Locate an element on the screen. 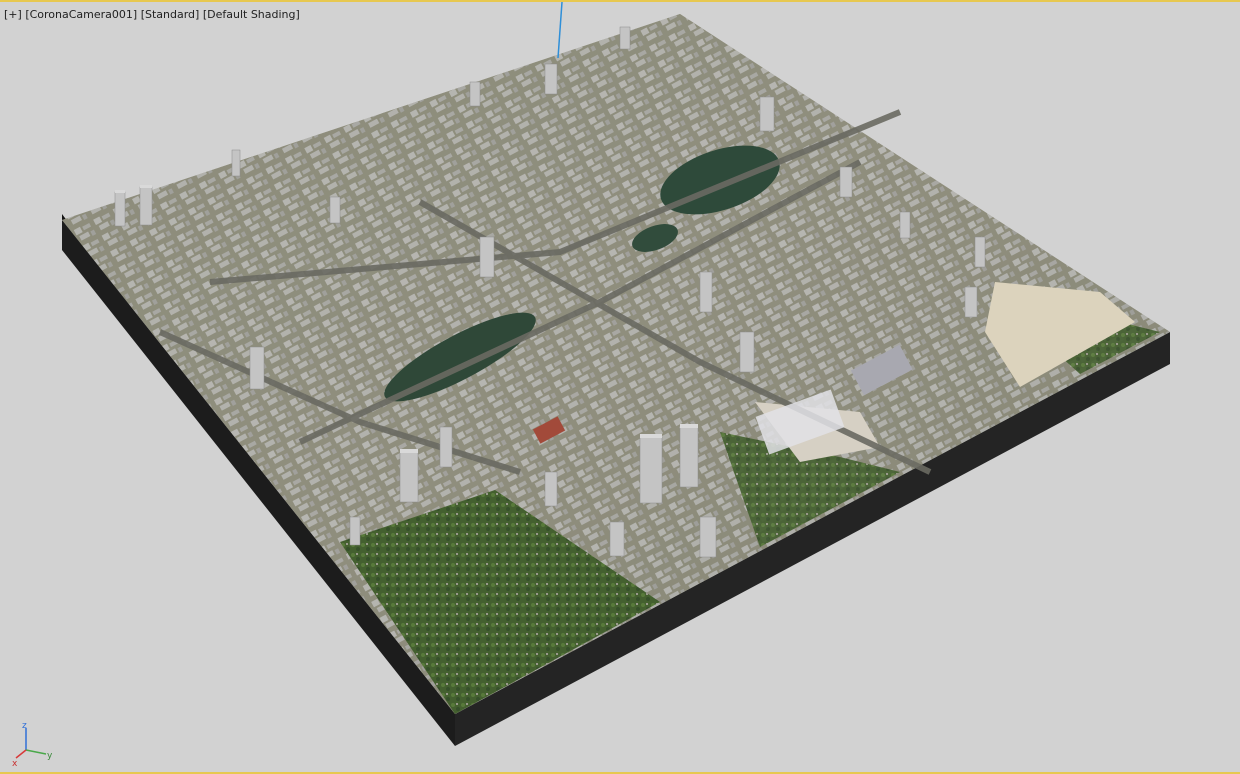 The height and width of the screenshot is (774, 1240). axis-z-label: z is located at coordinates (24, 726).